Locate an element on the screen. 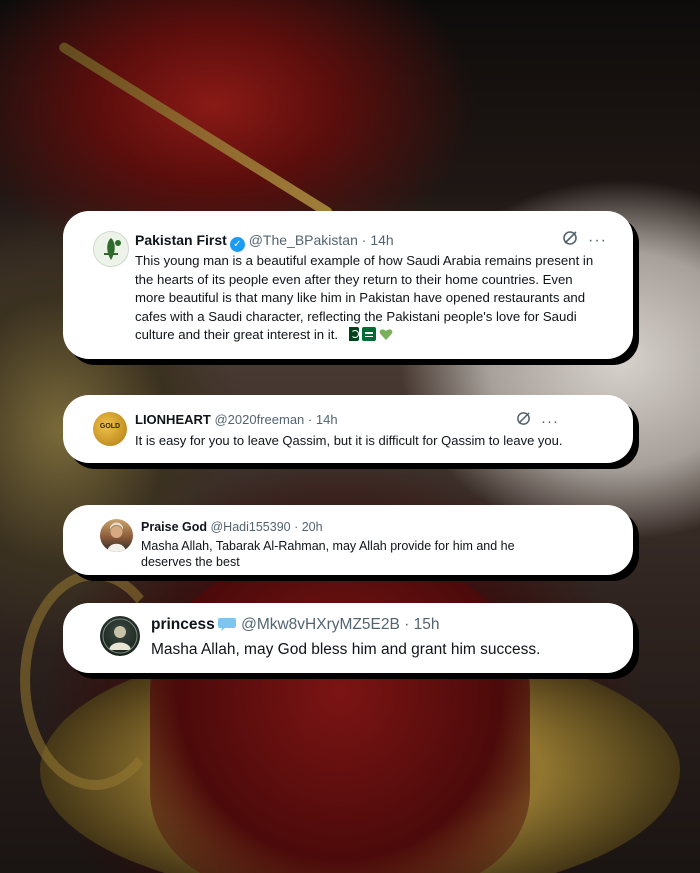 The image size is (700, 873). author-handle: @Mkw8vHXryMZ5E2B is located at coordinates (320, 624).